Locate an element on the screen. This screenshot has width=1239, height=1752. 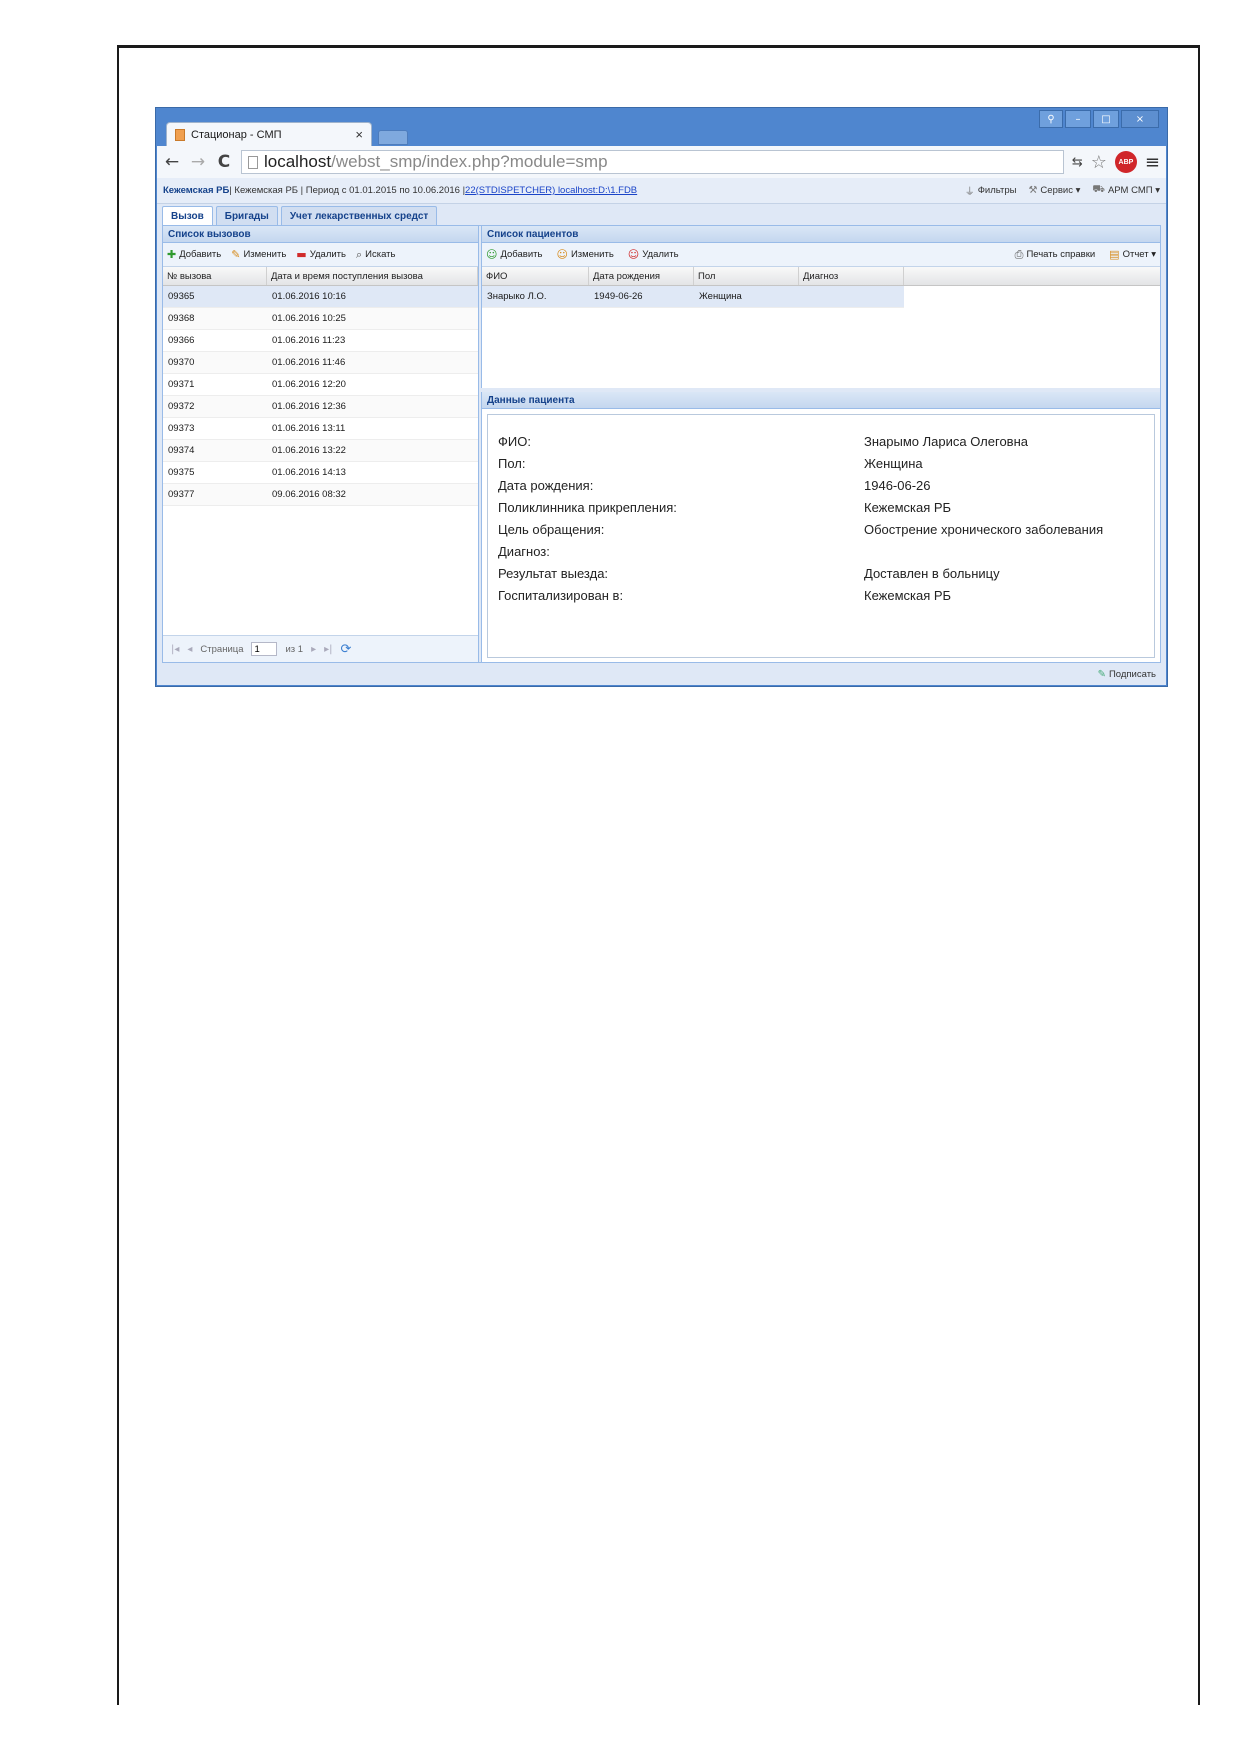
detail-label: Цель обращения: is located at coordinates (551, 529).